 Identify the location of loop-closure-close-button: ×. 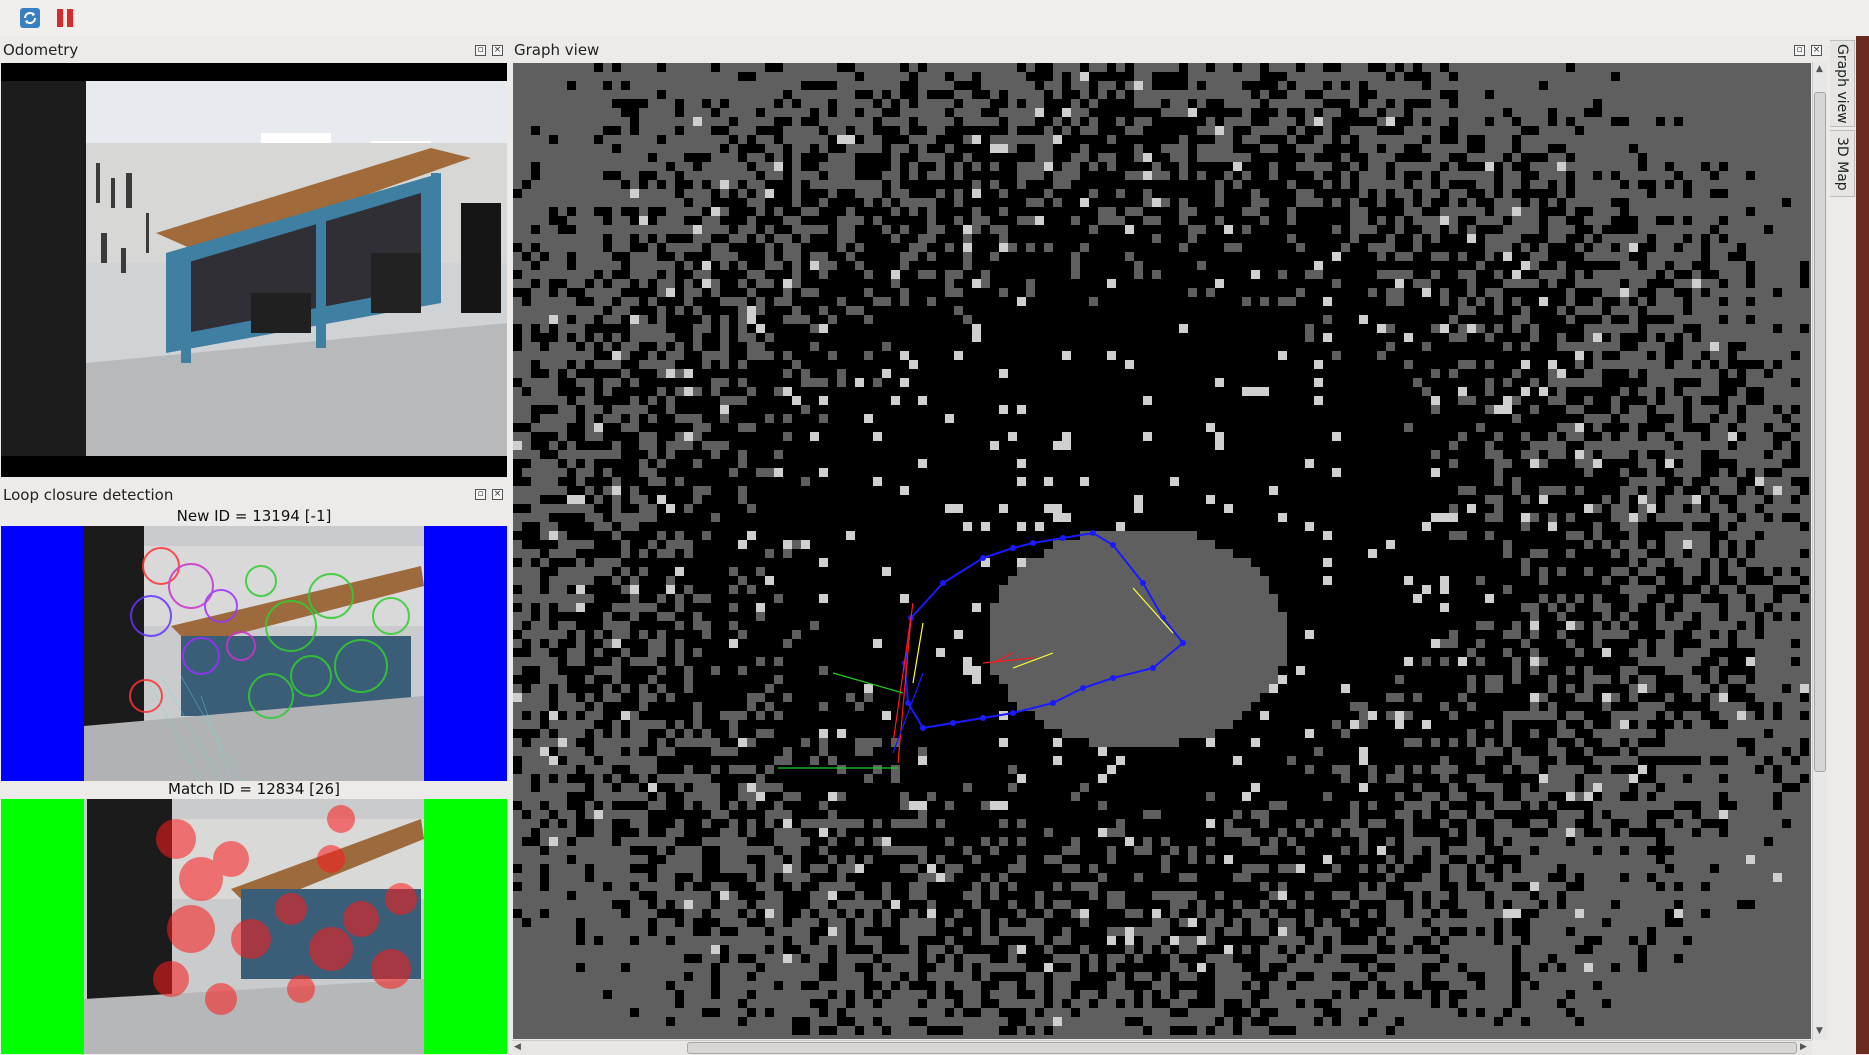
(497, 494).